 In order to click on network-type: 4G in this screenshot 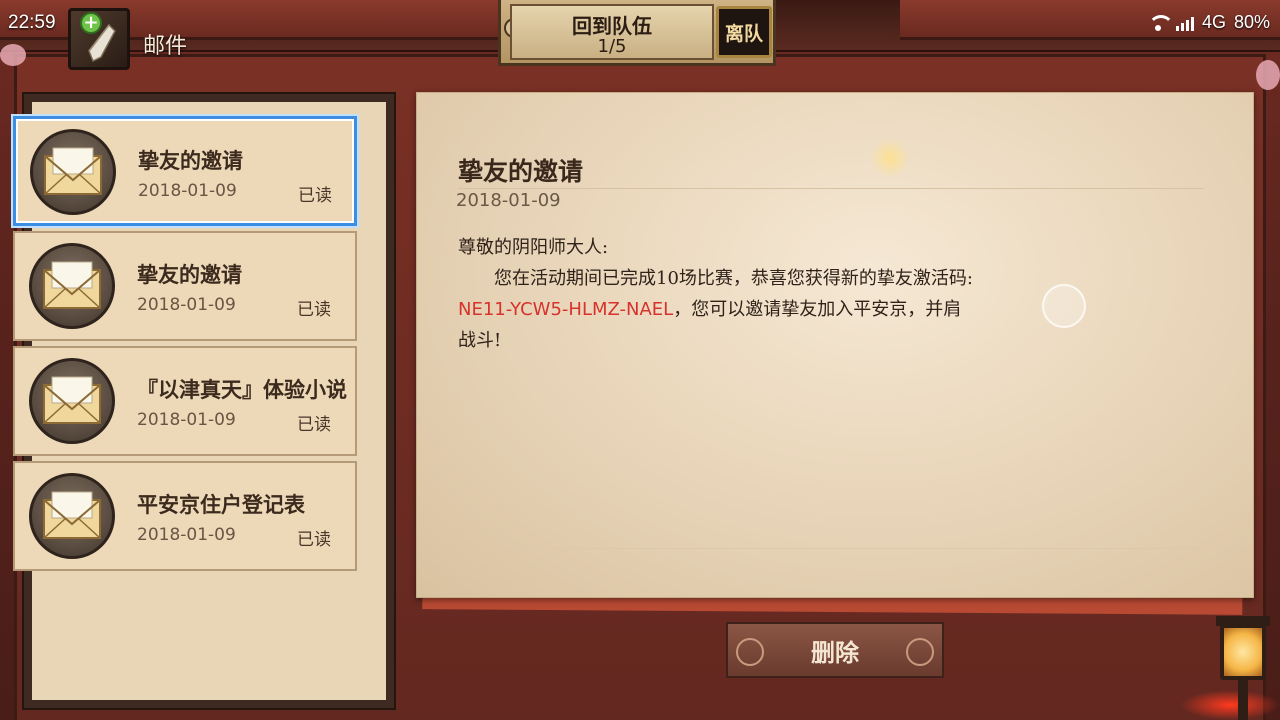, I will do `click(1213, 22)`.